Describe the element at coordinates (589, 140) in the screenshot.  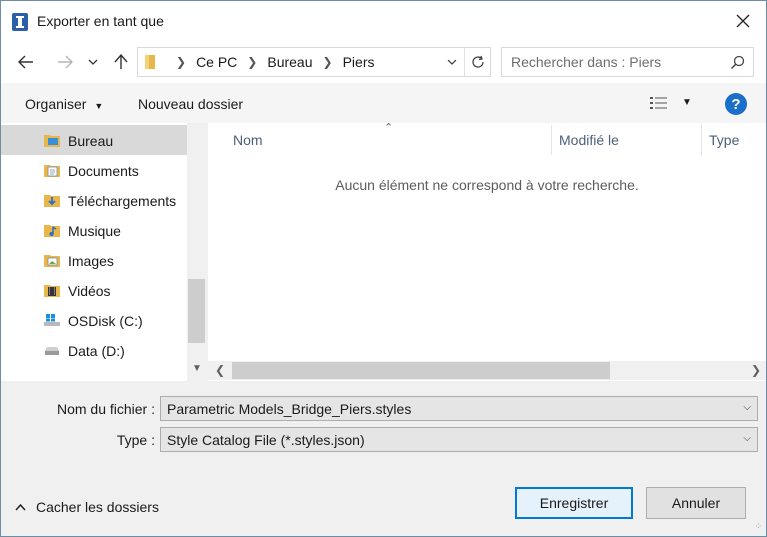
I see `column-header-modified: Modifié le` at that location.